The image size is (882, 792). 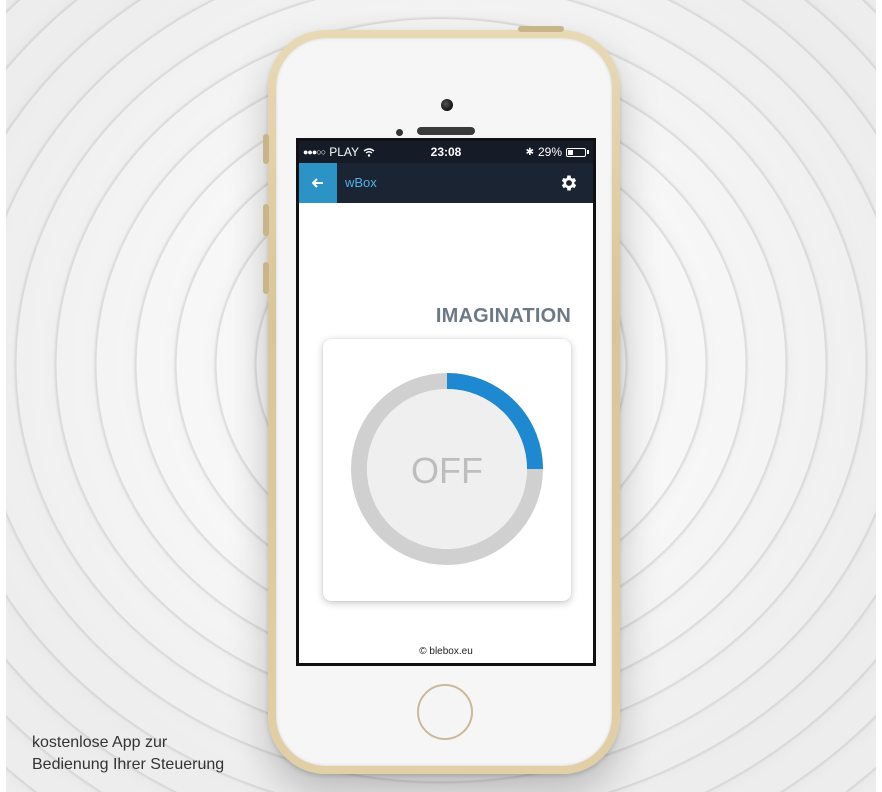 I want to click on volume-up-button, so click(x=266, y=220).